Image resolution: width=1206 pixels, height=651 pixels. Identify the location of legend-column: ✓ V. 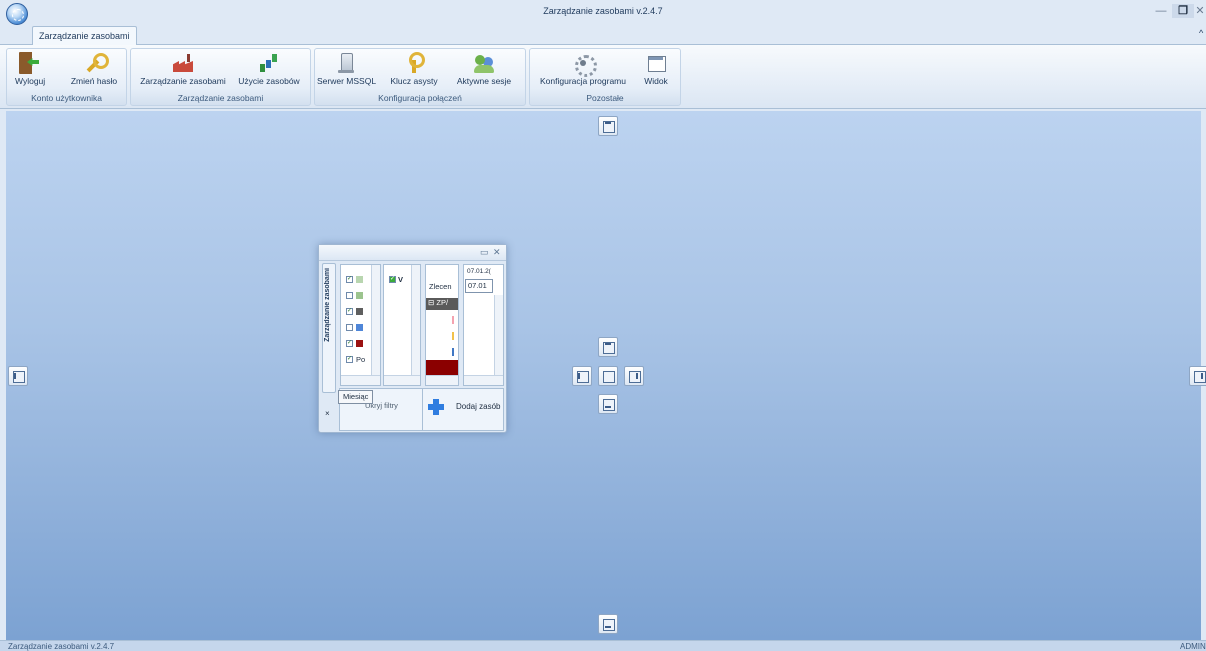
(402, 325).